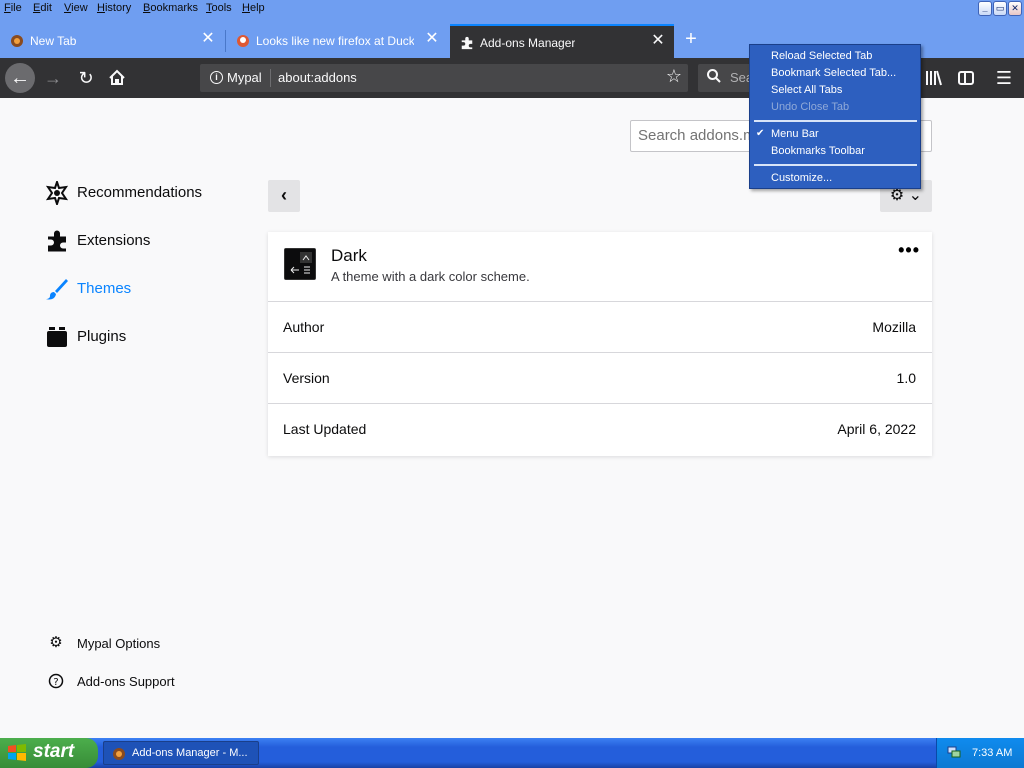  What do you see at coordinates (114, 8) in the screenshot?
I see `menu-history: History` at bounding box center [114, 8].